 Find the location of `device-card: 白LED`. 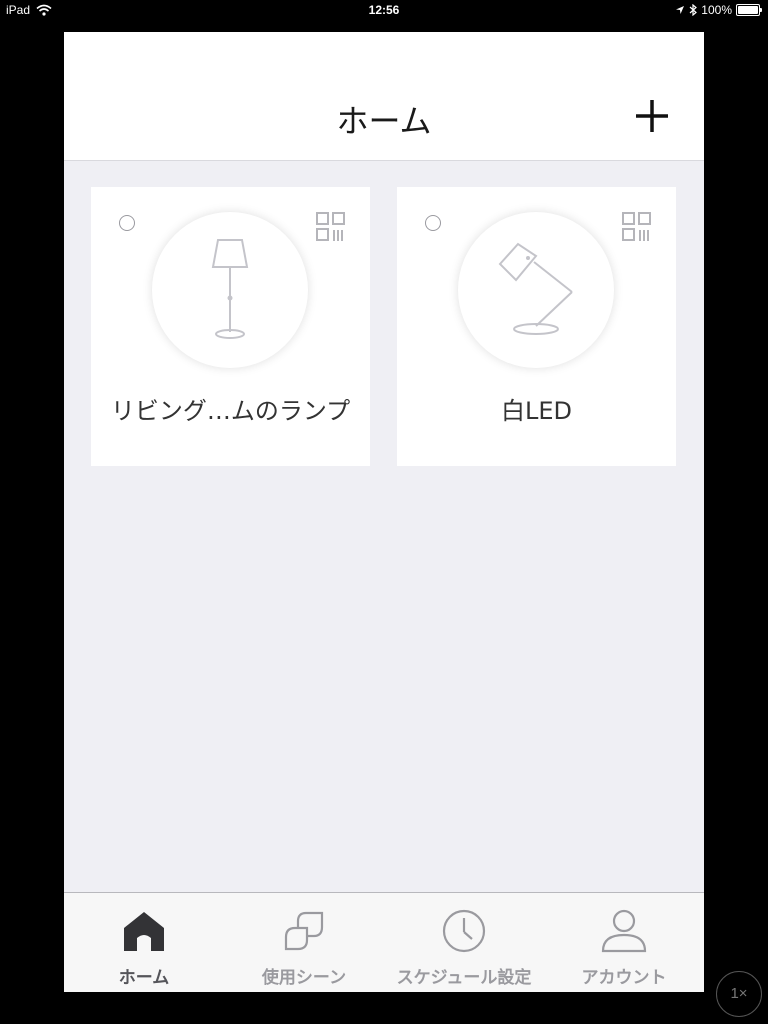

device-card: 白LED is located at coordinates (536, 326).